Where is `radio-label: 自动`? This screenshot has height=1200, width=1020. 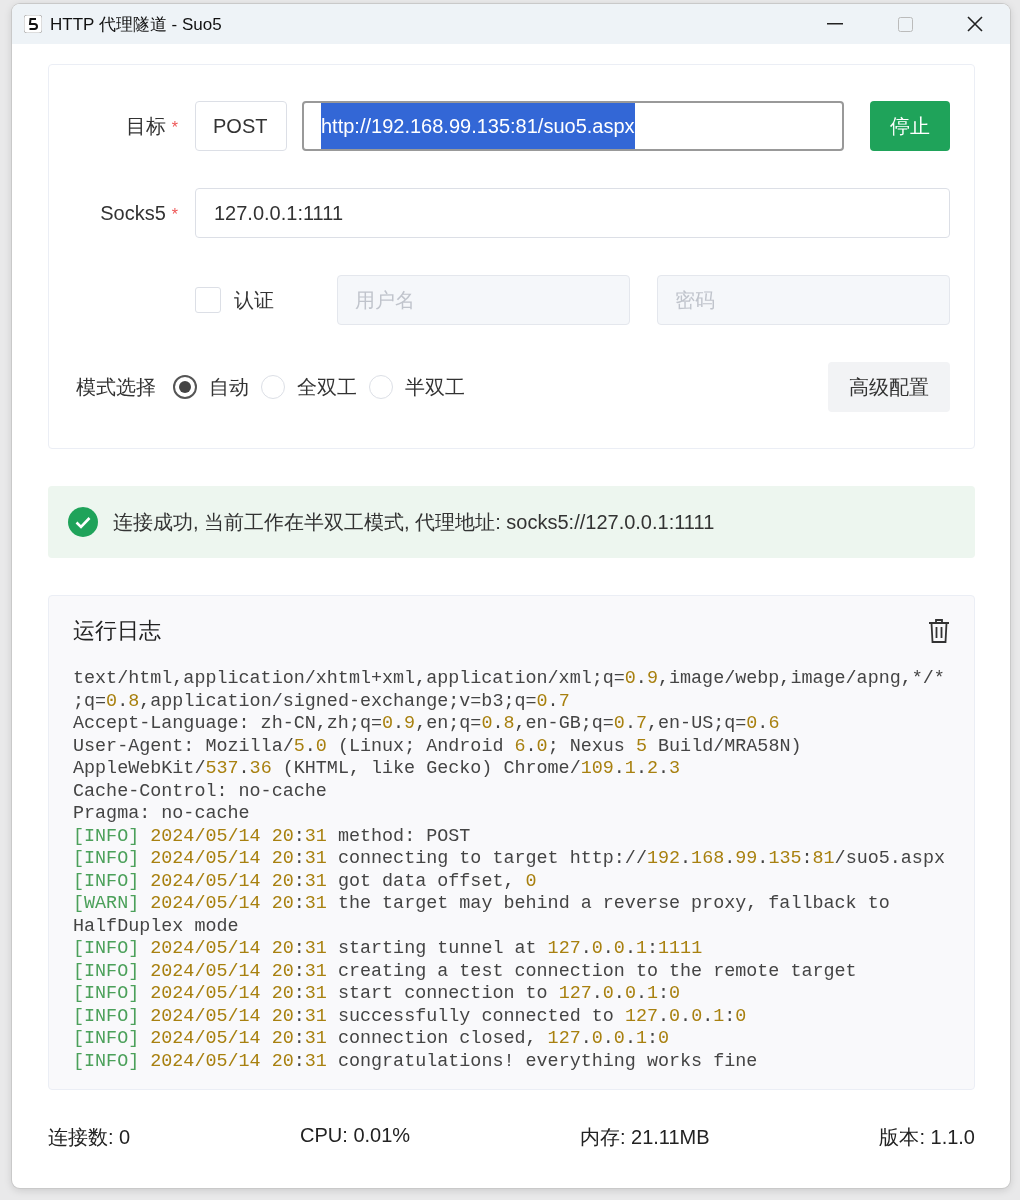
radio-label: 自动 is located at coordinates (229, 387).